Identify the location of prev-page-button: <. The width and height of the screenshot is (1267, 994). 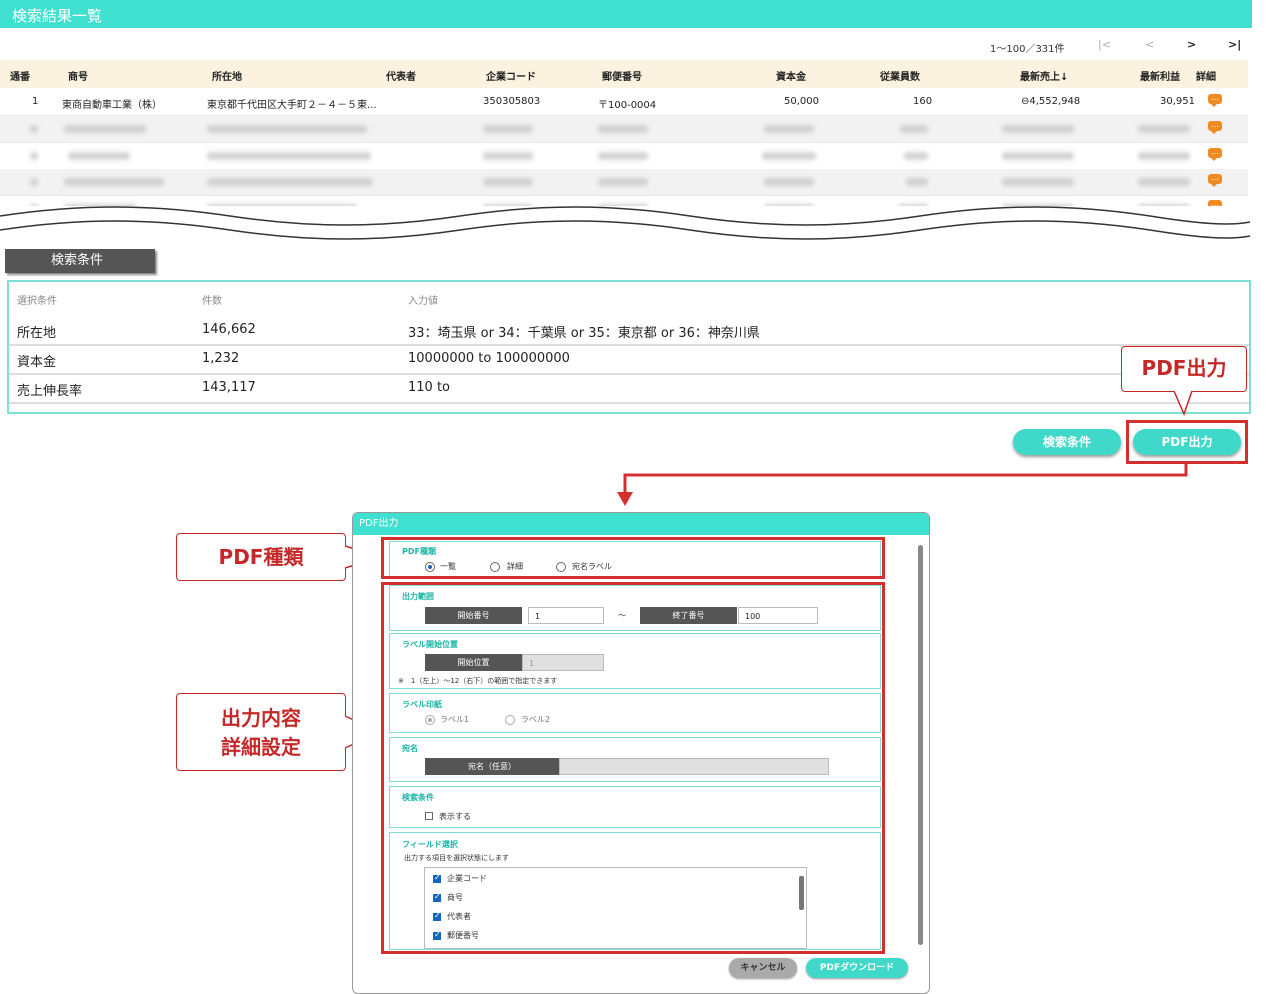
(1149, 44).